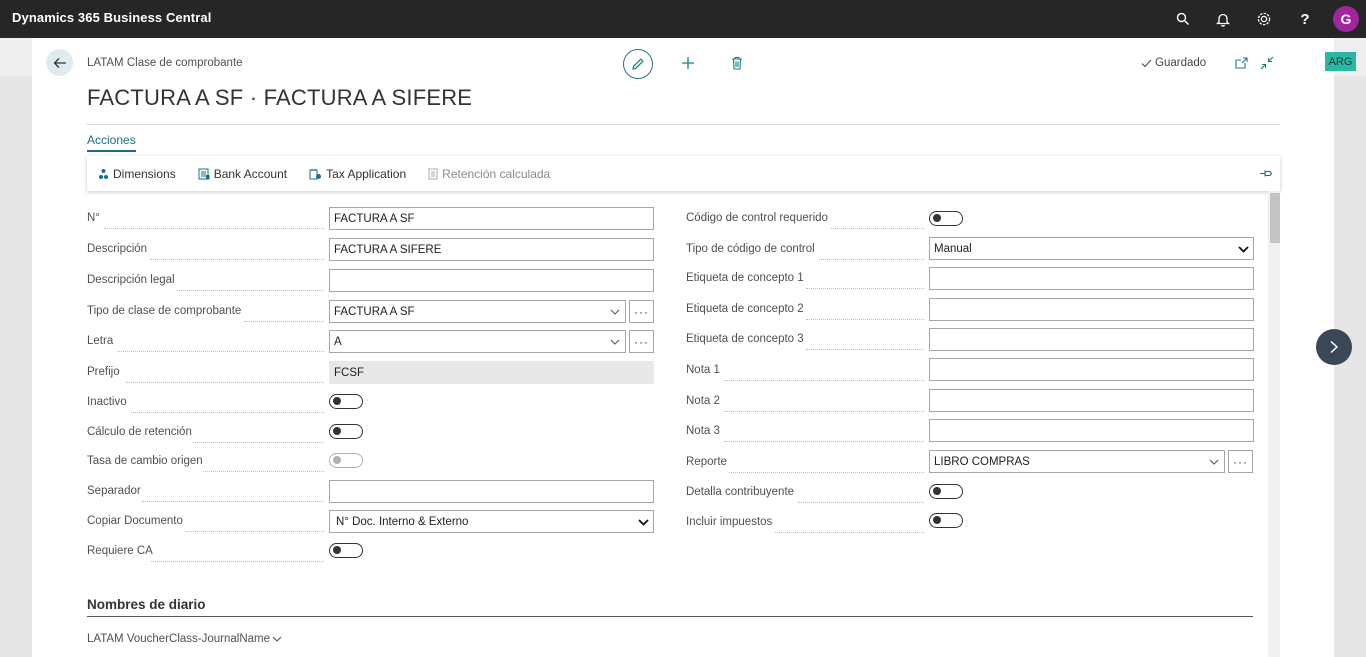 The height and width of the screenshot is (657, 1366). Describe the element at coordinates (1305, 19) in the screenshot. I see `help-question-icon: ?` at that location.